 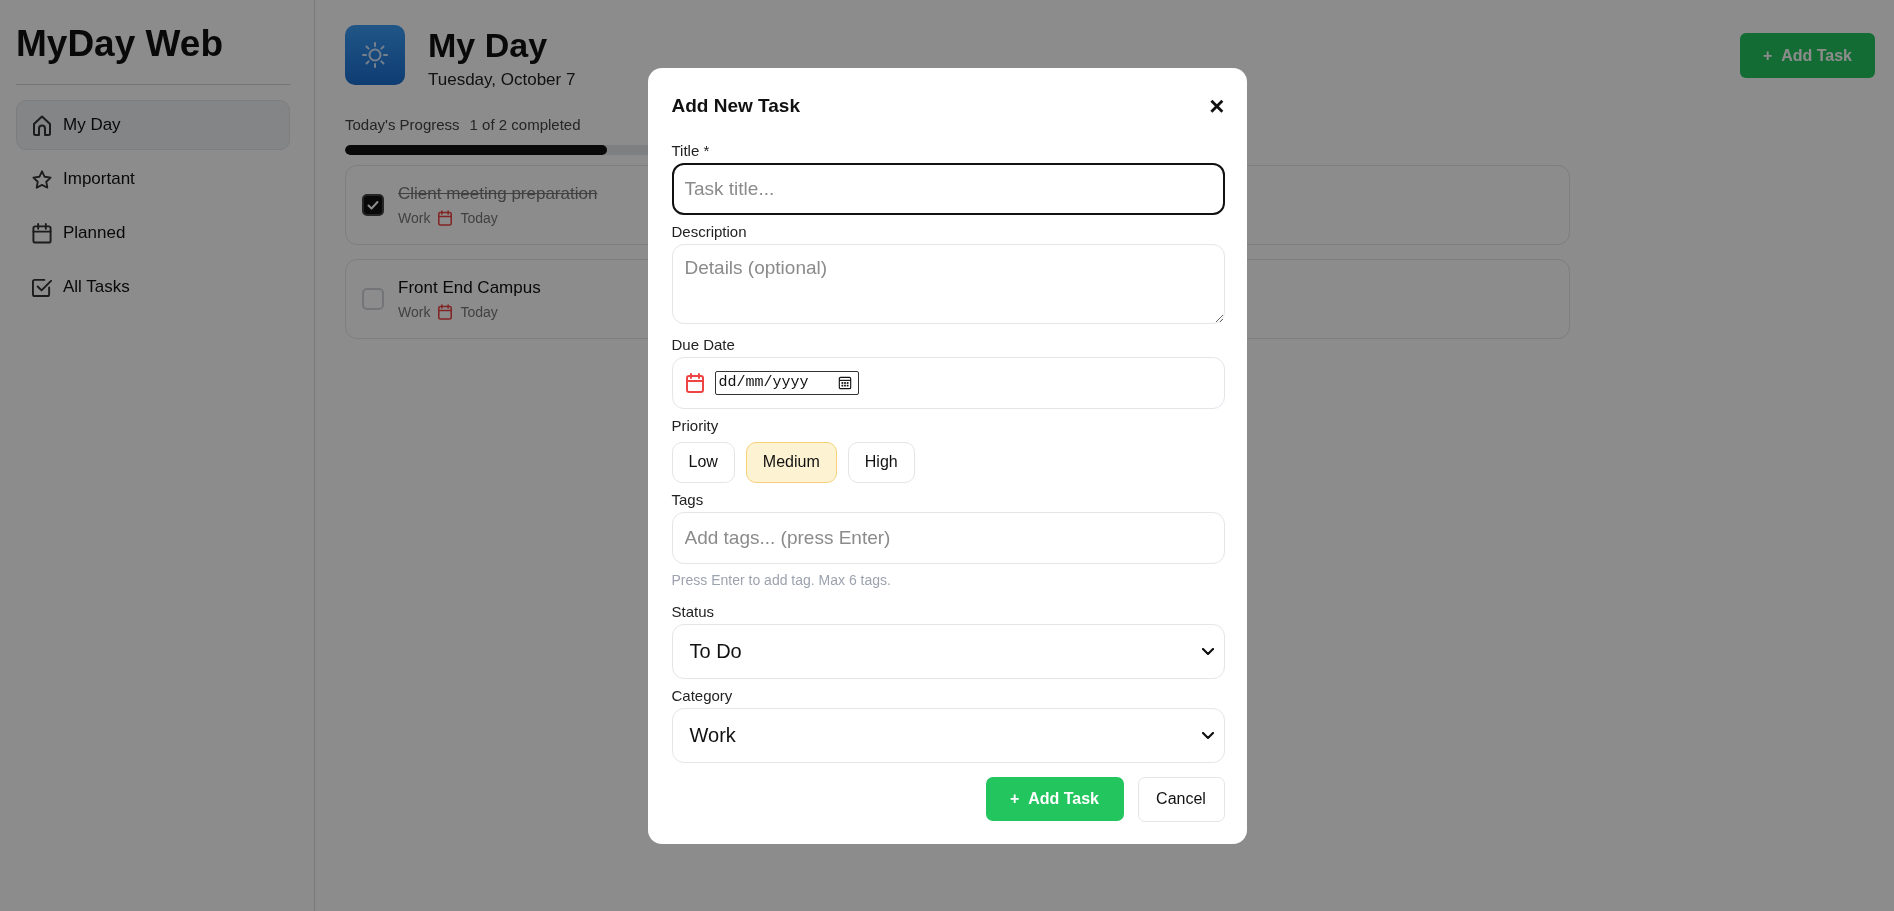 I want to click on field-label: Due Date, so click(x=703, y=344).